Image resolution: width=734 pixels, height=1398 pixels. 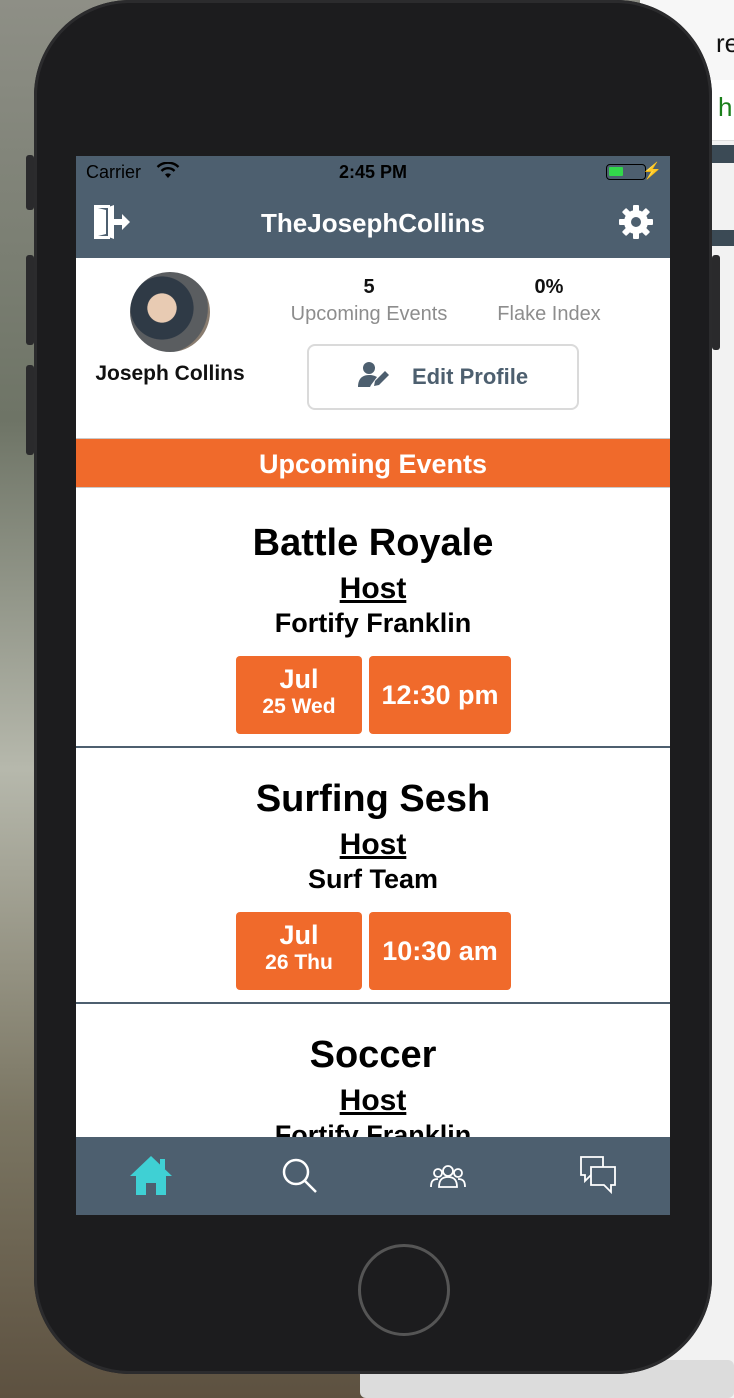 I want to click on battery-icon, so click(x=626, y=172).